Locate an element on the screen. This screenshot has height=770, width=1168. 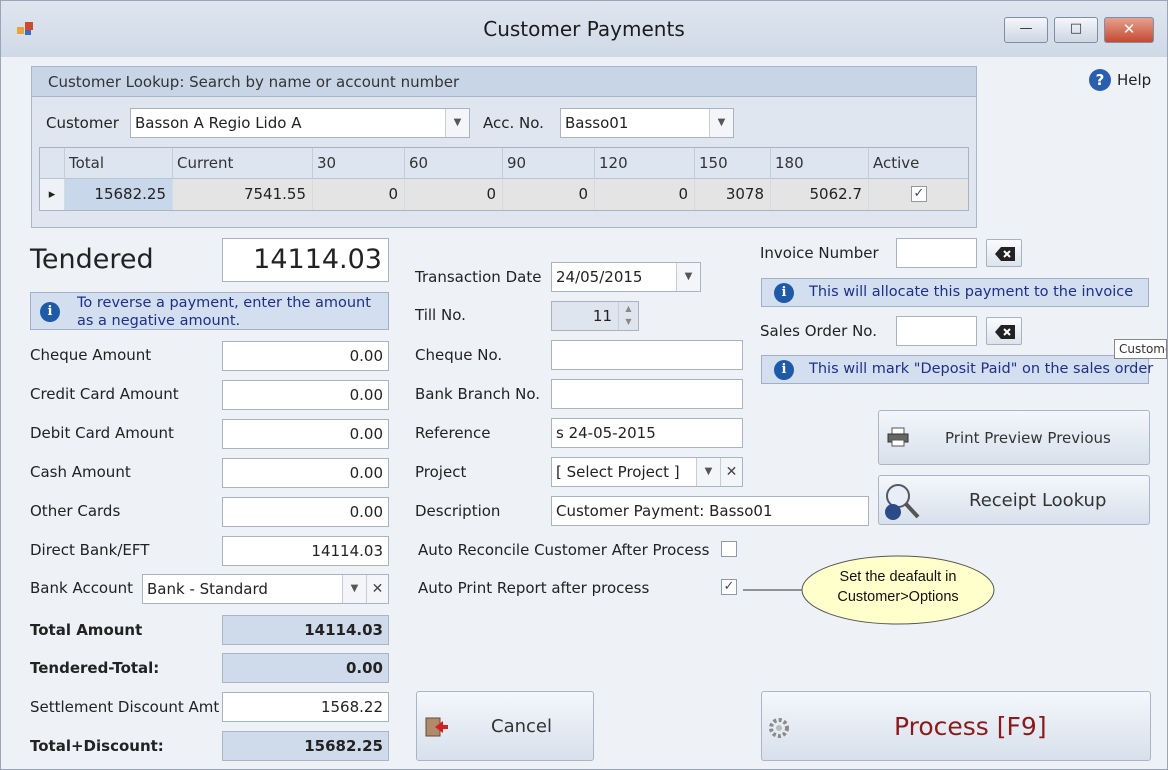
debit-card-amount-input: 0.00 is located at coordinates (305, 434).